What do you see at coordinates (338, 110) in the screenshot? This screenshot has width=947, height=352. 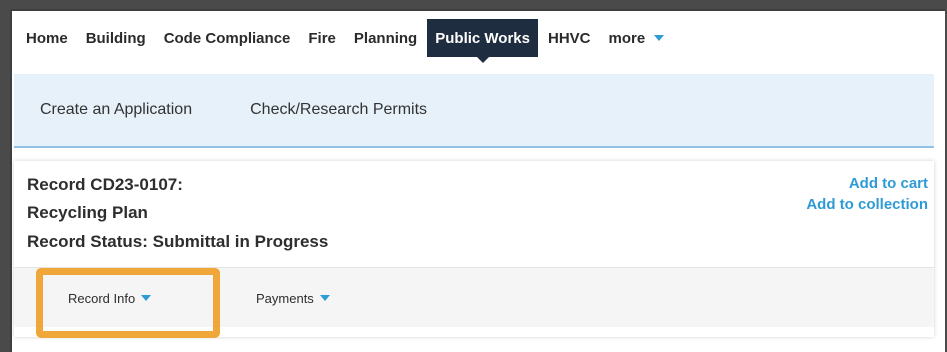 I see `check-research-permits-link: Check/Research Permits` at bounding box center [338, 110].